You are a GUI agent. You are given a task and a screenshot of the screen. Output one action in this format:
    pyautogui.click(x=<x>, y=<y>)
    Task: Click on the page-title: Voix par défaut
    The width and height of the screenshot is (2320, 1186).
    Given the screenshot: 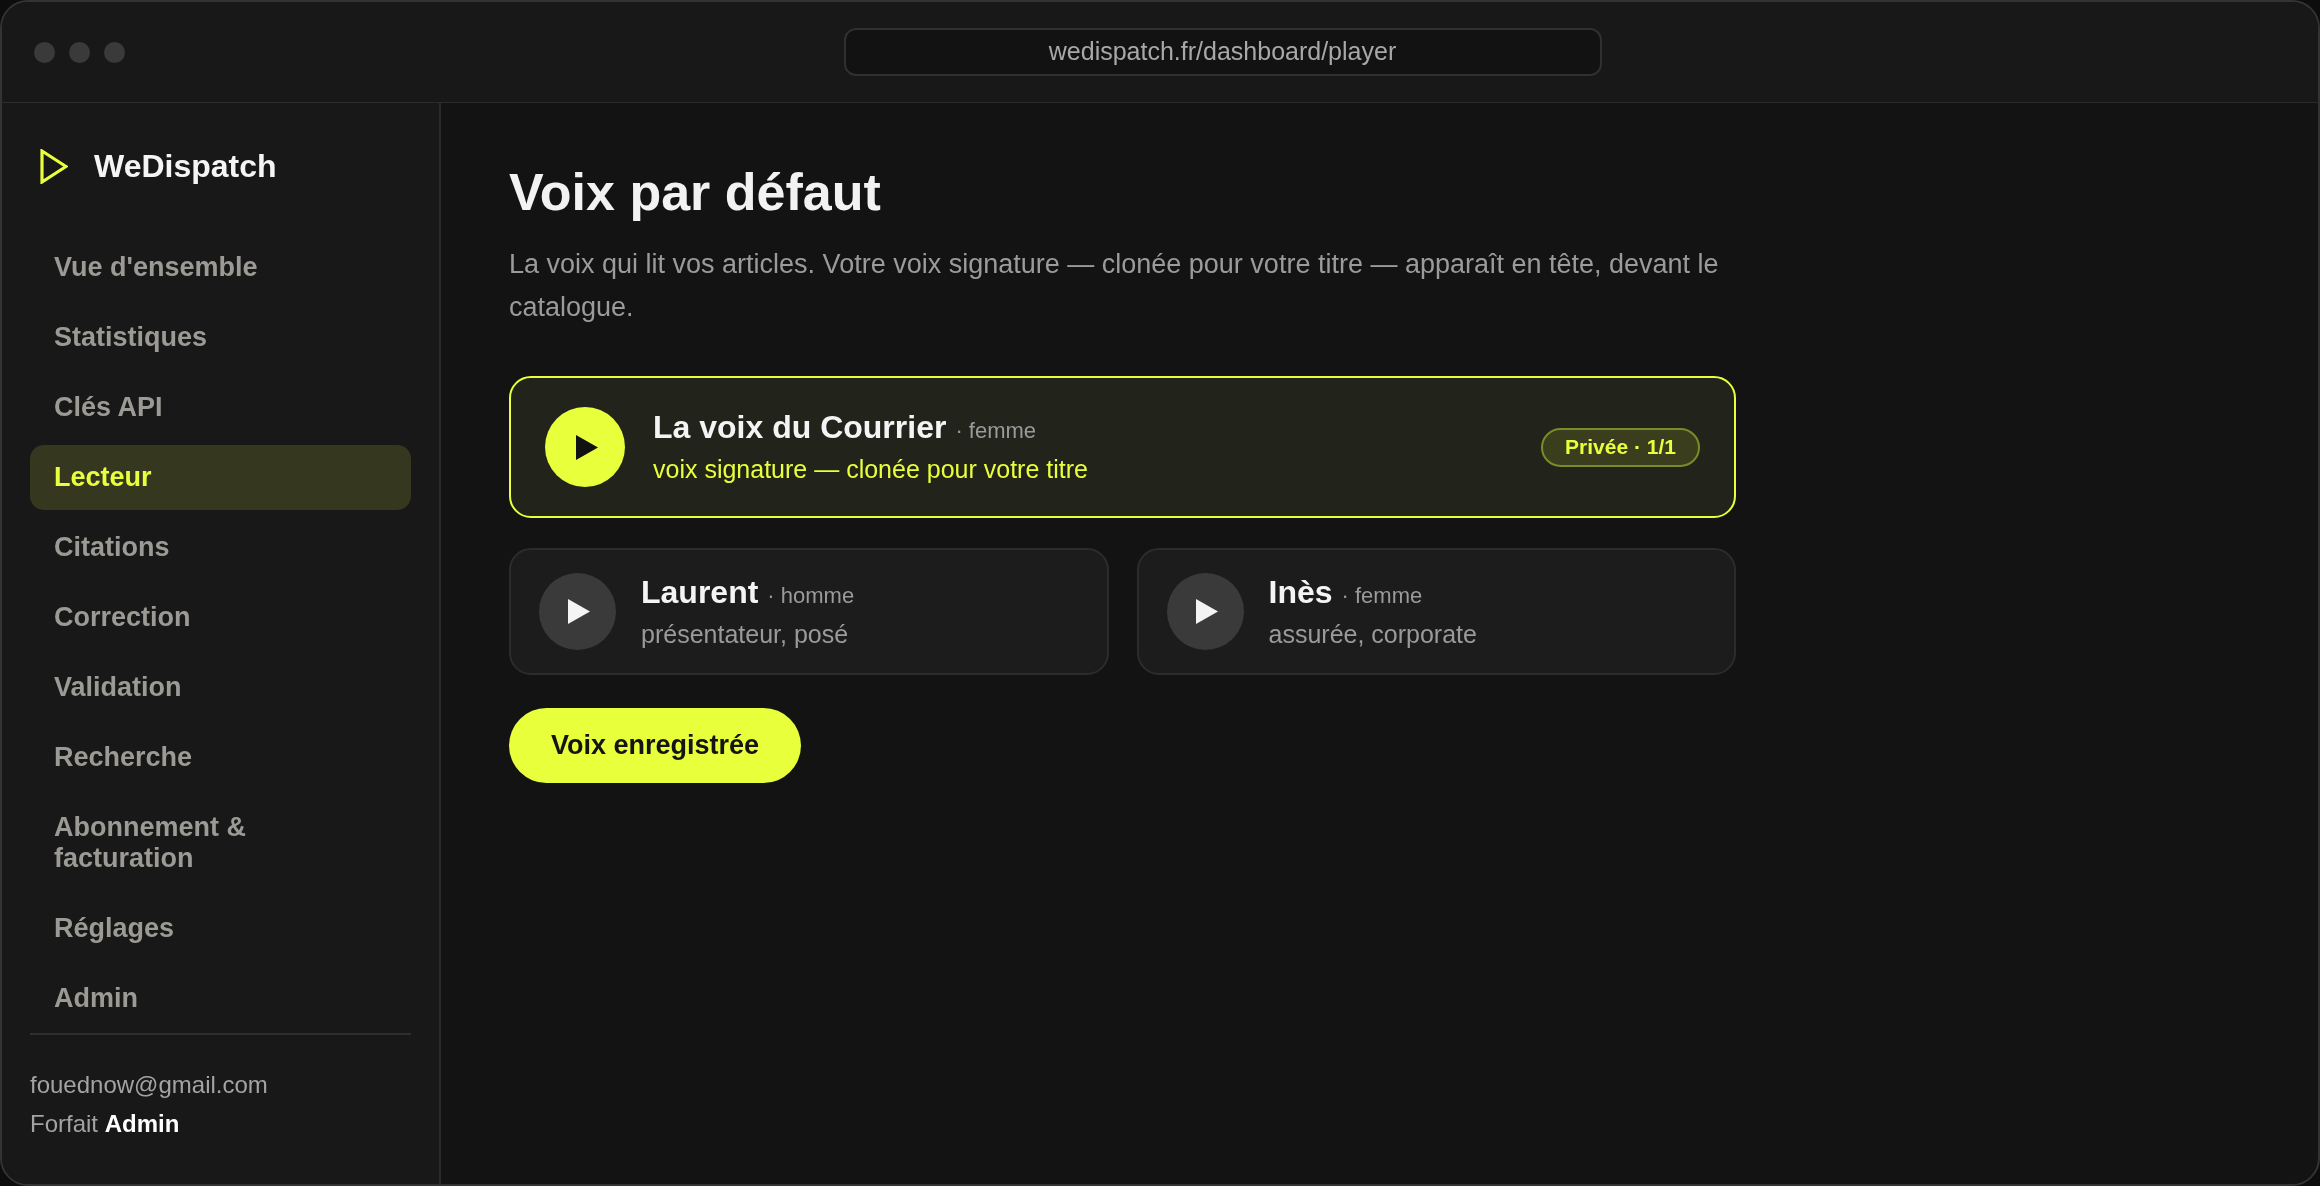 What is the action you would take?
    pyautogui.click(x=695, y=192)
    